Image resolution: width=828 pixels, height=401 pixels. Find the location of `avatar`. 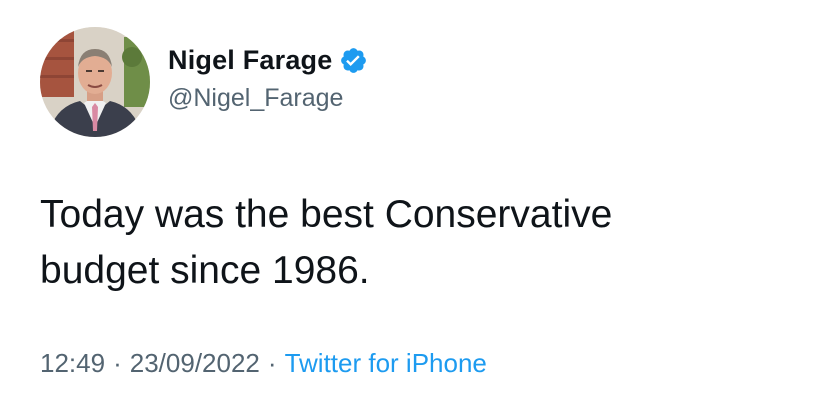

avatar is located at coordinates (95, 82).